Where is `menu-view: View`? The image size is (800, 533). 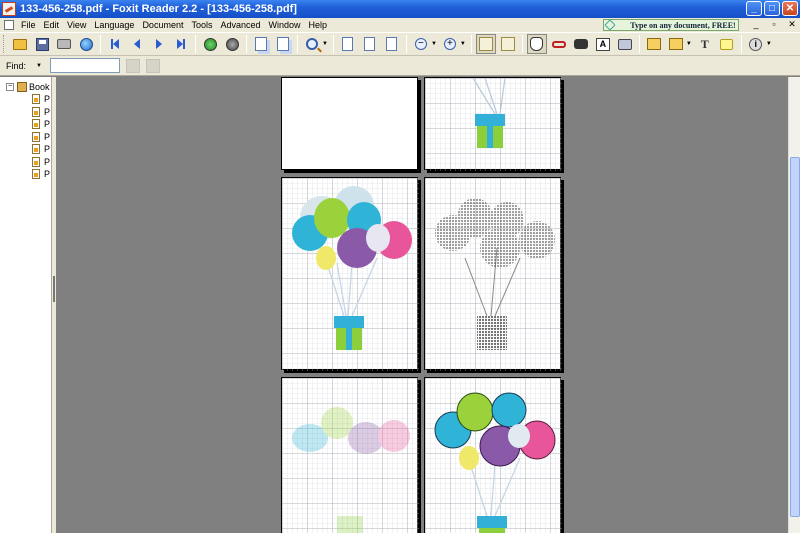 menu-view: View is located at coordinates (76, 25).